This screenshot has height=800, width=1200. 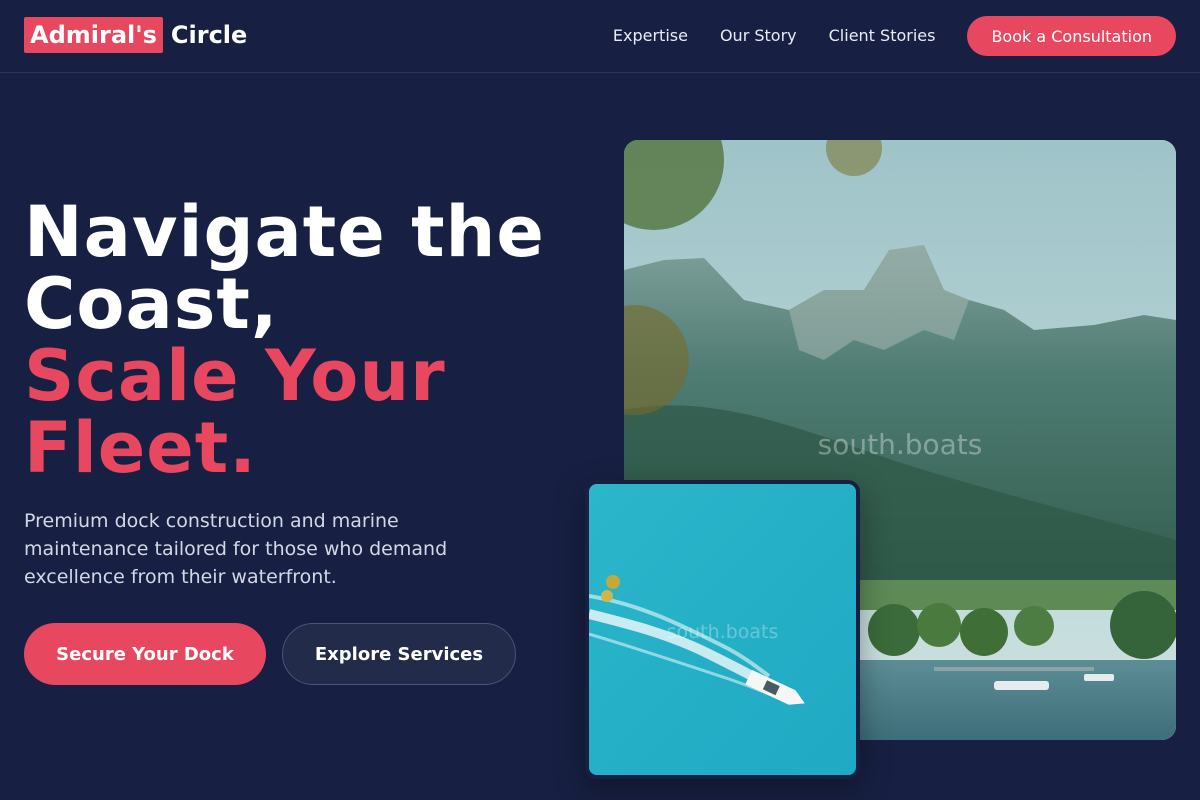 I want to click on hero-title-accent-line-2: Fleet., so click(x=140, y=448).